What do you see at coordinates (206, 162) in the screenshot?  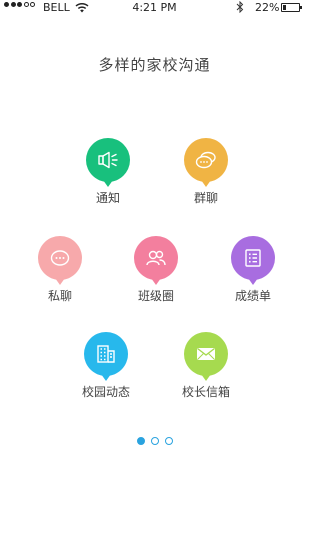 I see `chat-bubbles-icon` at bounding box center [206, 162].